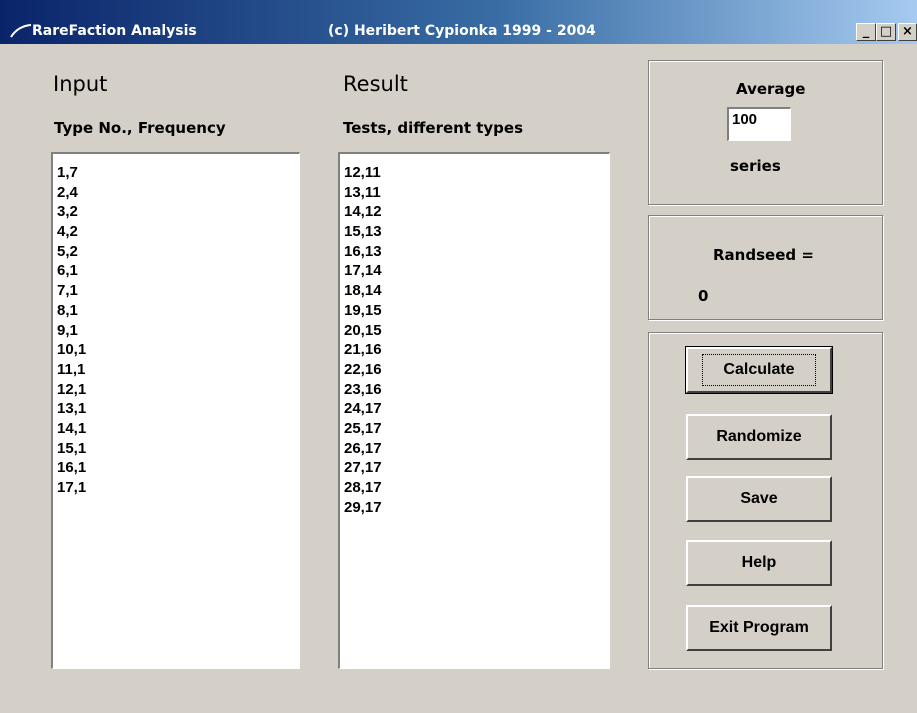  Describe the element at coordinates (178, 193) in the screenshot. I see `list-item: 2,4` at that location.